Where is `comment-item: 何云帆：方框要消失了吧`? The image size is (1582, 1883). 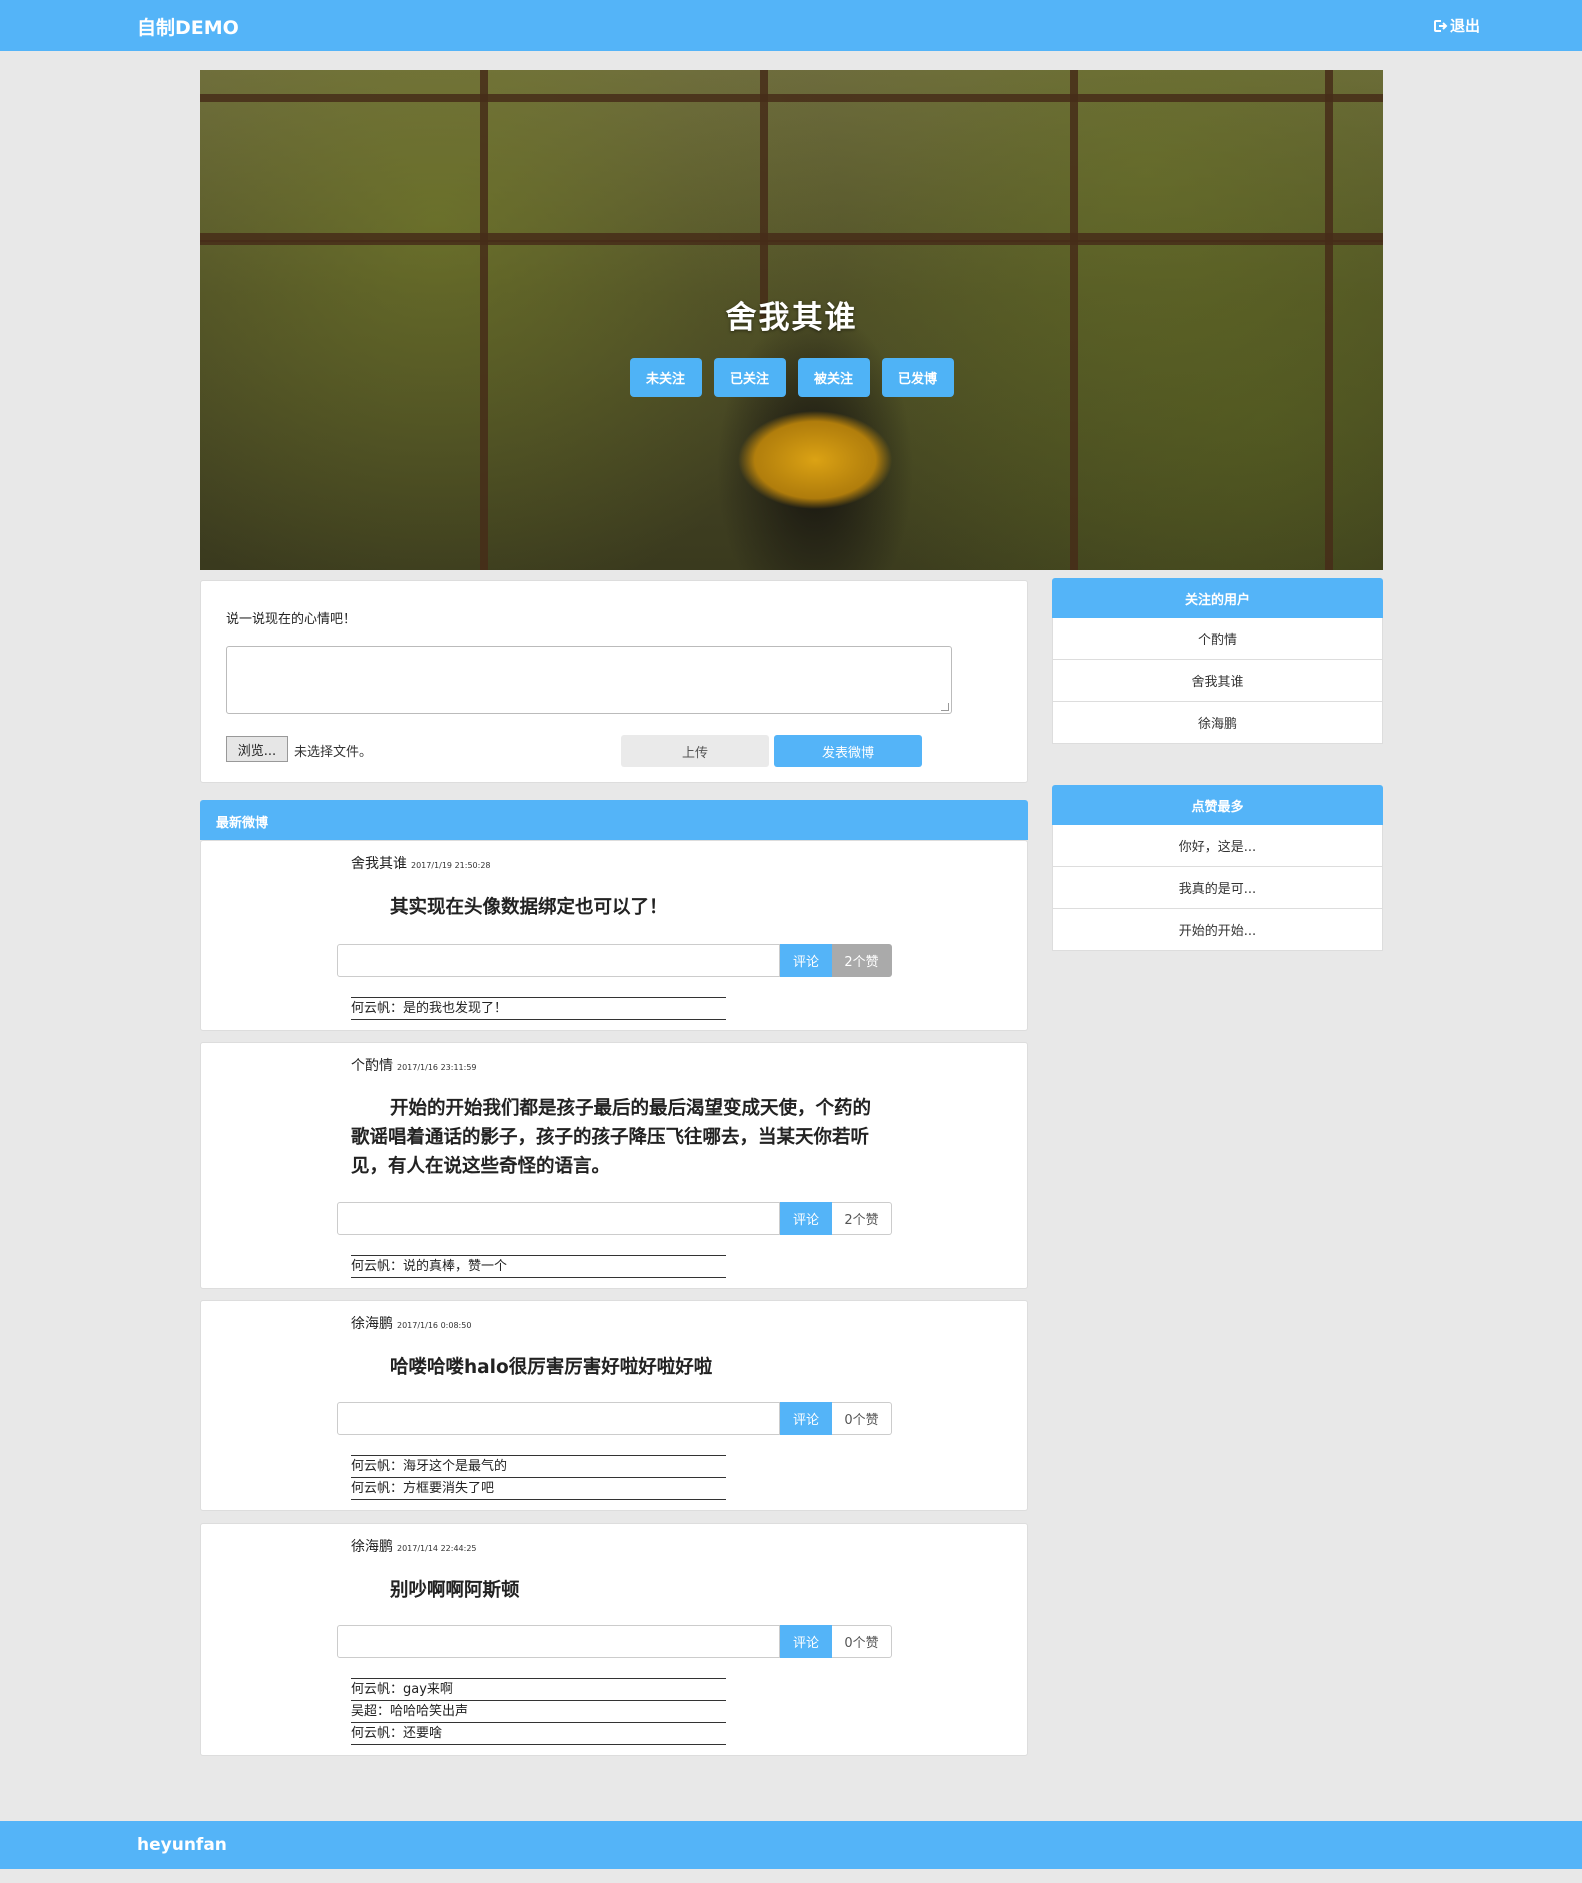 comment-item: 何云帆：方框要消失了吧 is located at coordinates (538, 1488).